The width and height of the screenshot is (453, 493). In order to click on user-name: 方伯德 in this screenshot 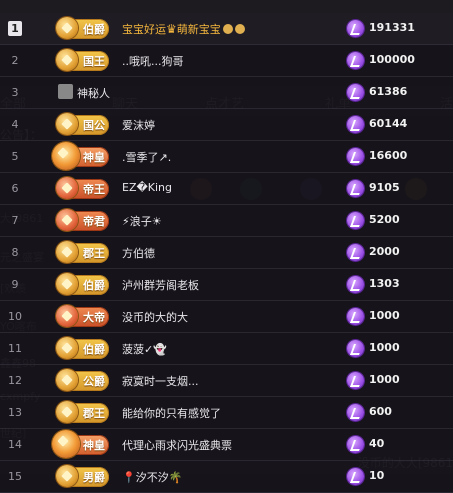, I will do `click(138, 253)`.